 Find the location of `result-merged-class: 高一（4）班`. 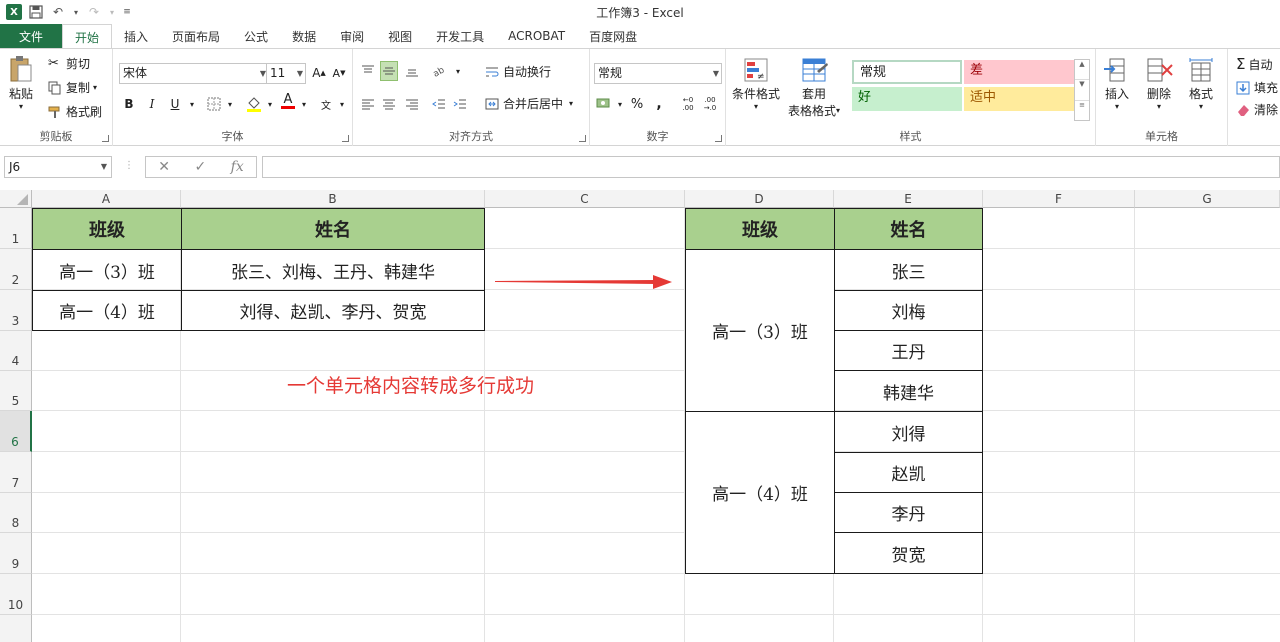

result-merged-class: 高一（4）班 is located at coordinates (760, 492).